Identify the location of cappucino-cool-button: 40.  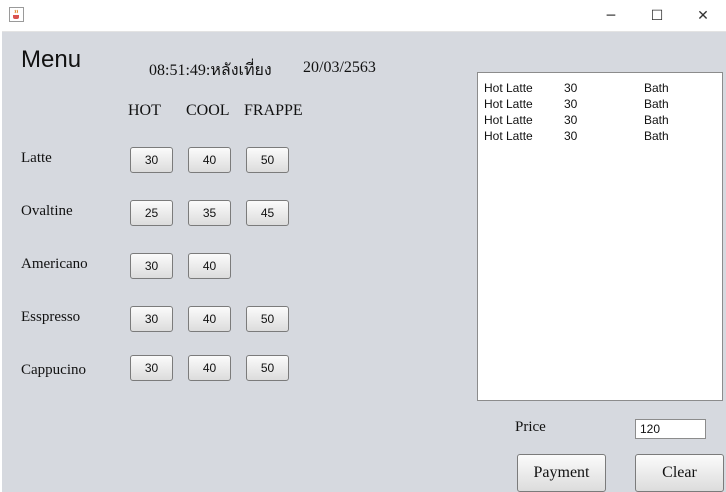
(209, 368).